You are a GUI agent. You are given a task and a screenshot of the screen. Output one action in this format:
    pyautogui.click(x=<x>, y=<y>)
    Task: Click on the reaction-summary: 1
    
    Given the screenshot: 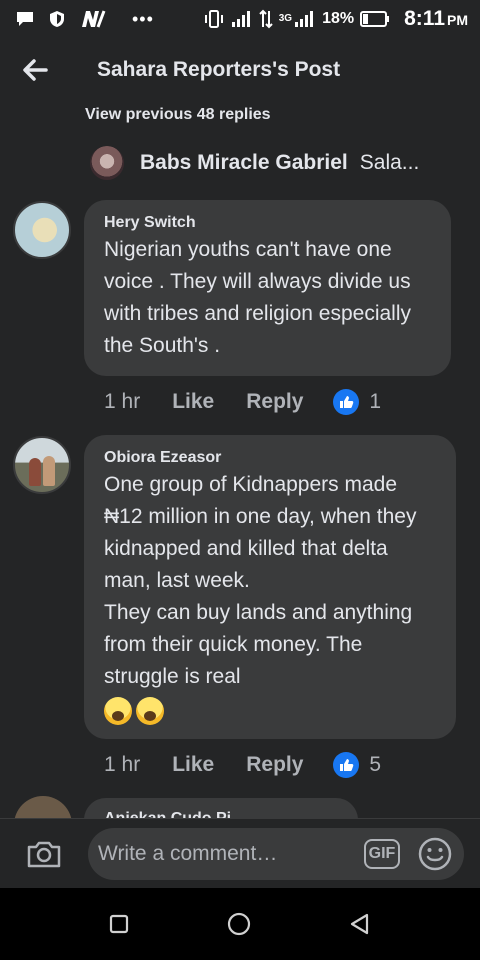 What is the action you would take?
    pyautogui.click(x=357, y=402)
    